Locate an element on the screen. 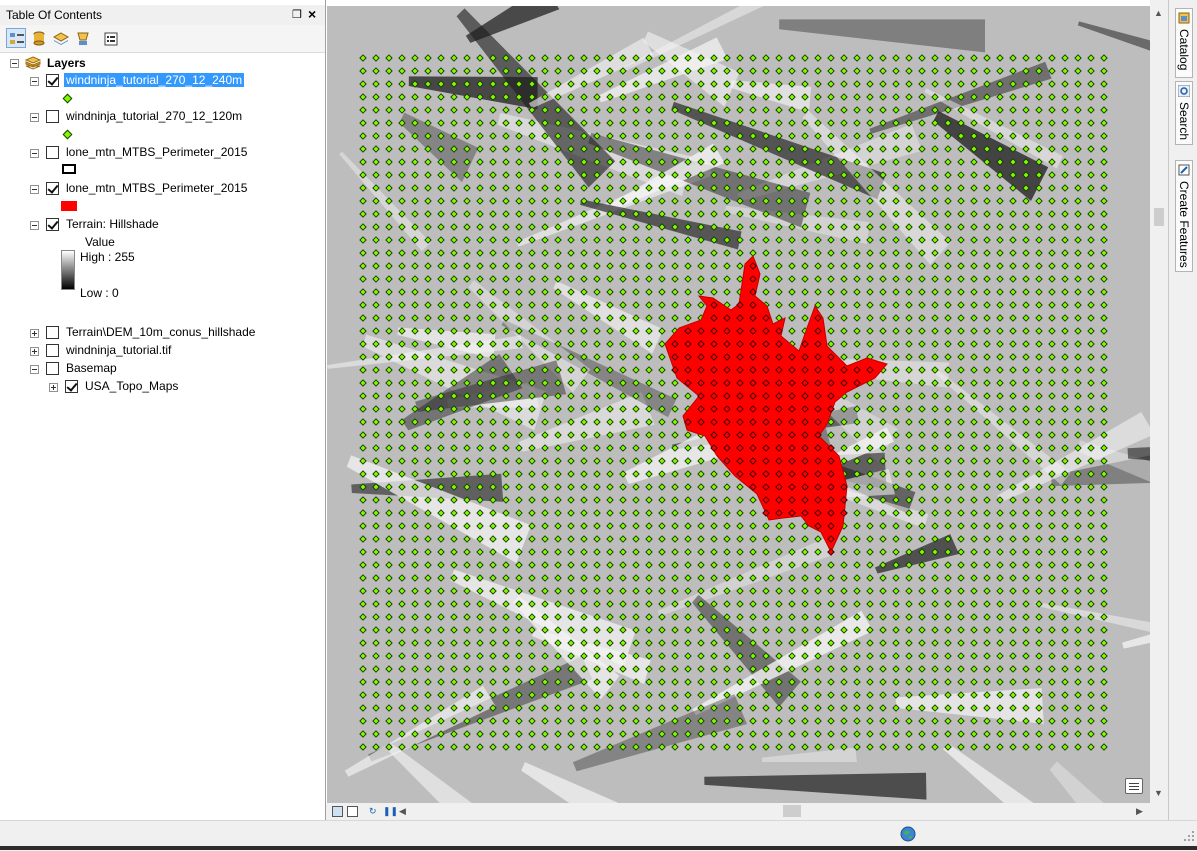 This screenshot has height=851, width=1197. toc-title-bar: Table Of Contents ❒ × is located at coordinates (162, 15).